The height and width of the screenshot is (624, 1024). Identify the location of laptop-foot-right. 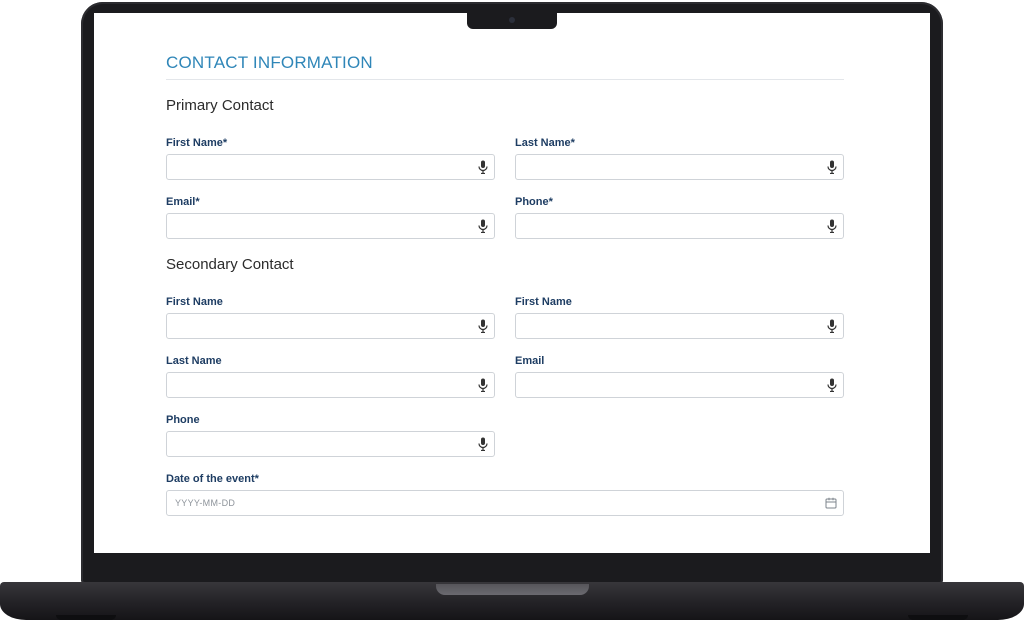
(938, 617).